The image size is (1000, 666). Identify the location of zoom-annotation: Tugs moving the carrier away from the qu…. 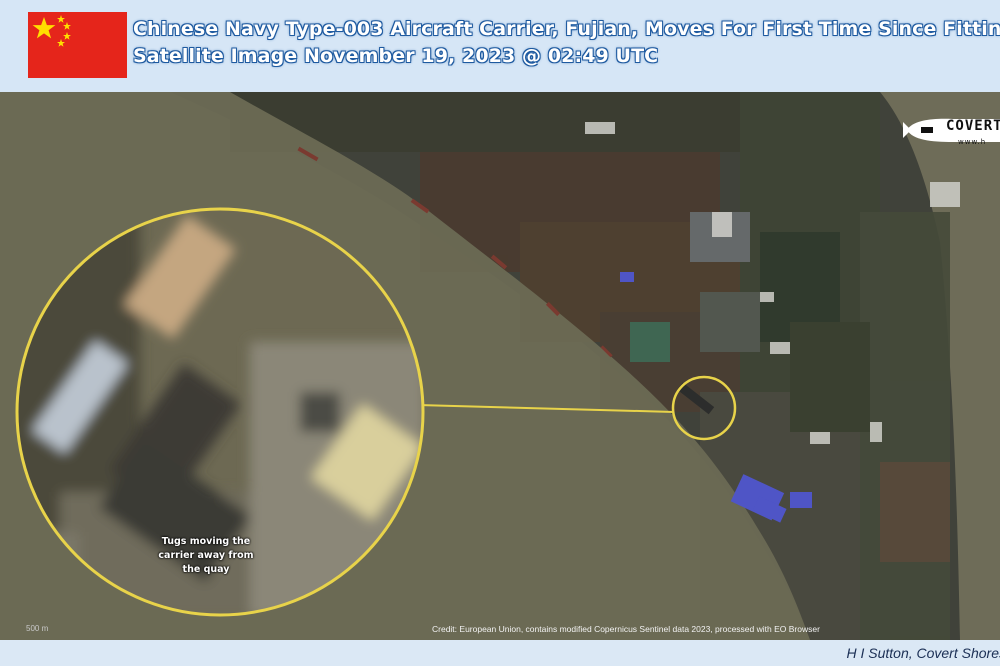
(206, 555).